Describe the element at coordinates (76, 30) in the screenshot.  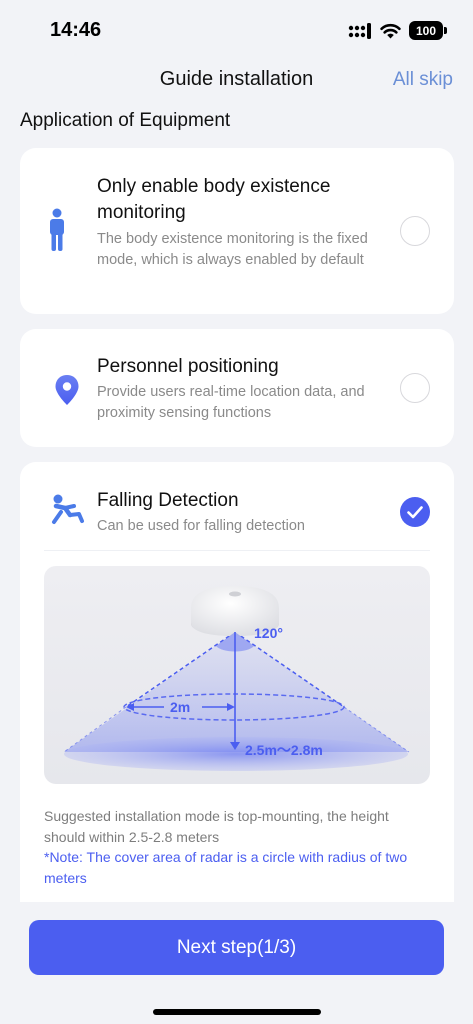
I see `status-time: 14:46` at that location.